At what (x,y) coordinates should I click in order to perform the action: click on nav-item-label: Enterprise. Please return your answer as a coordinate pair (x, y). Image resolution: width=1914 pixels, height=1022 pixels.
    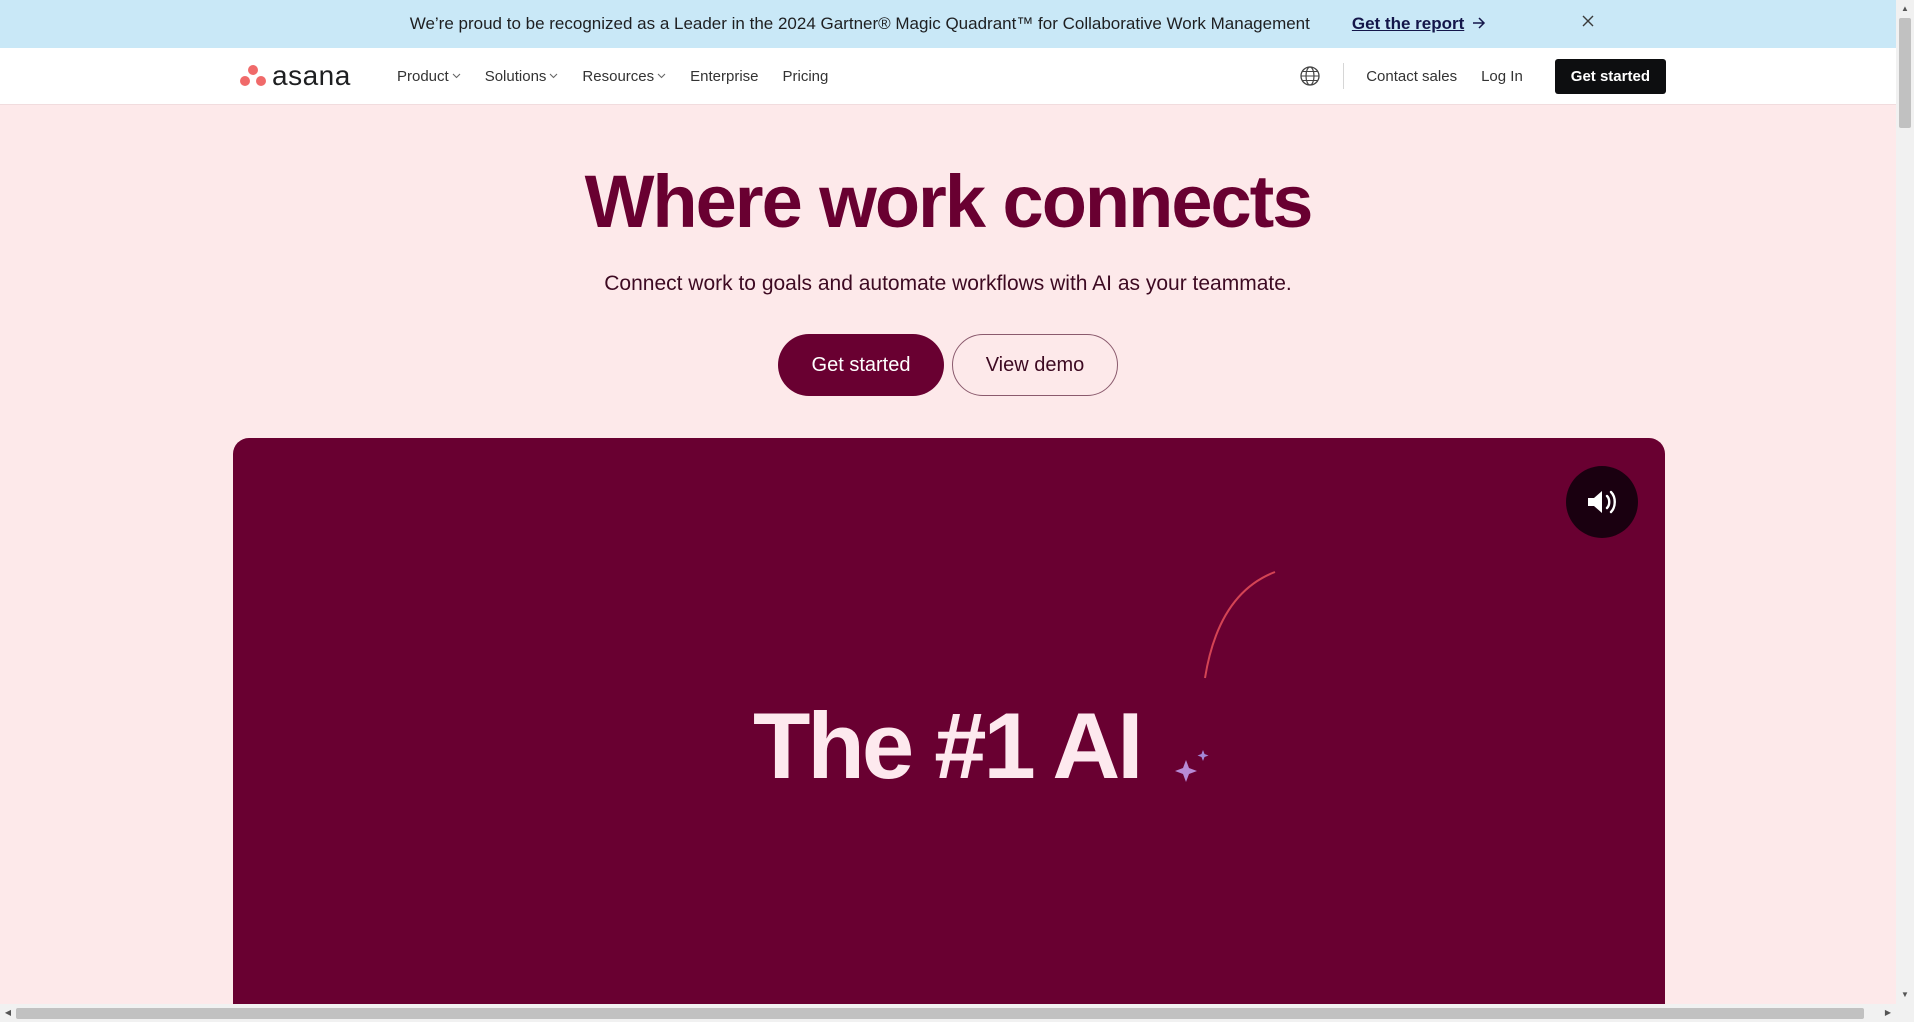
    Looking at the image, I should click on (724, 76).